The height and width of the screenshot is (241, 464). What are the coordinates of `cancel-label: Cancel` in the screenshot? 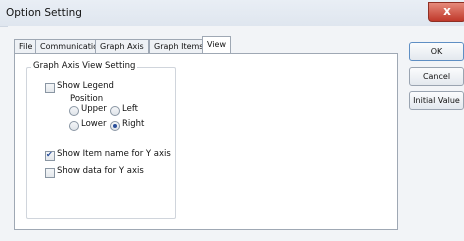 It's located at (436, 76).